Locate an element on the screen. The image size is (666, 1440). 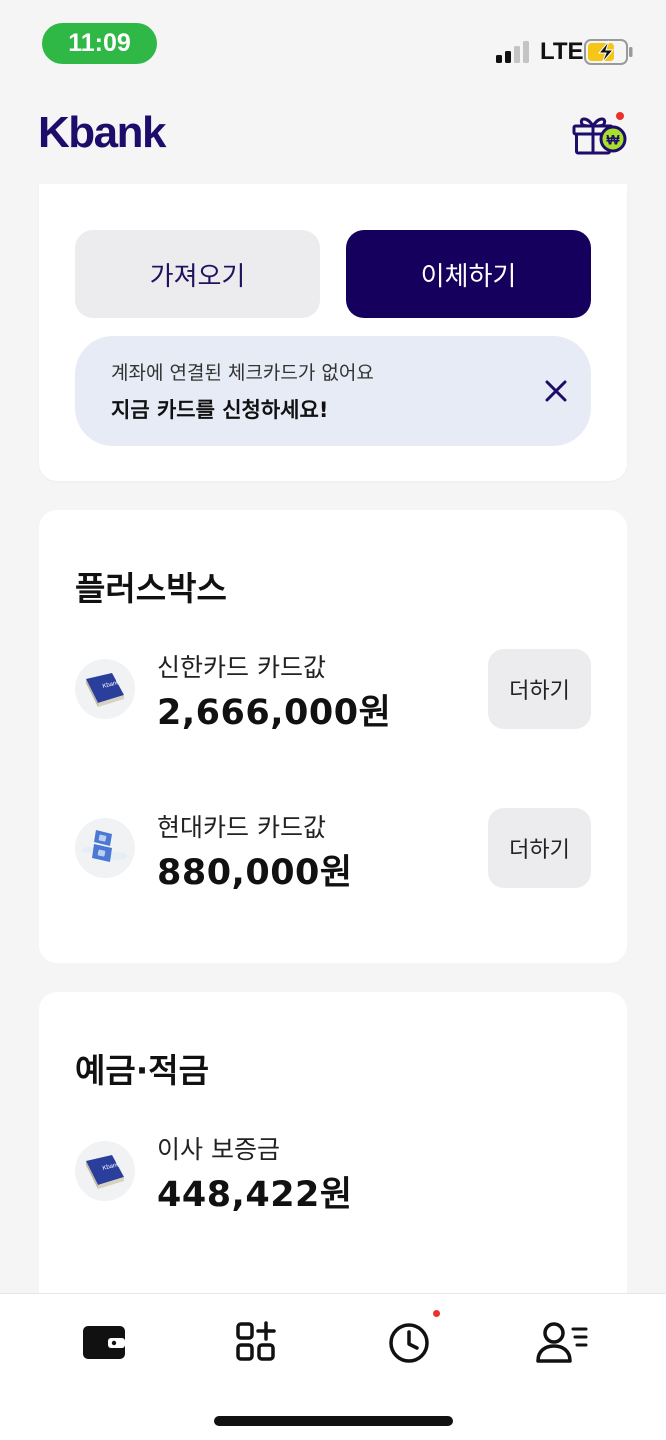
nav-profile is located at coordinates (562, 1342).